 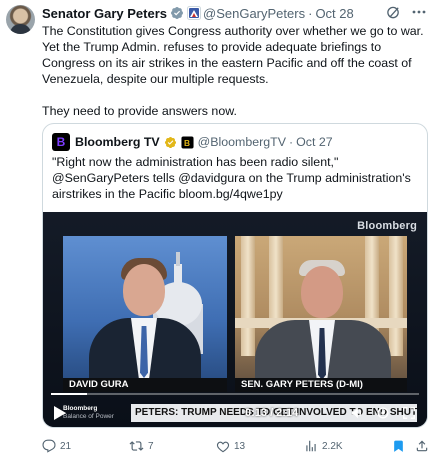 What do you see at coordinates (419, 12) in the screenshot?
I see `more-icon` at bounding box center [419, 12].